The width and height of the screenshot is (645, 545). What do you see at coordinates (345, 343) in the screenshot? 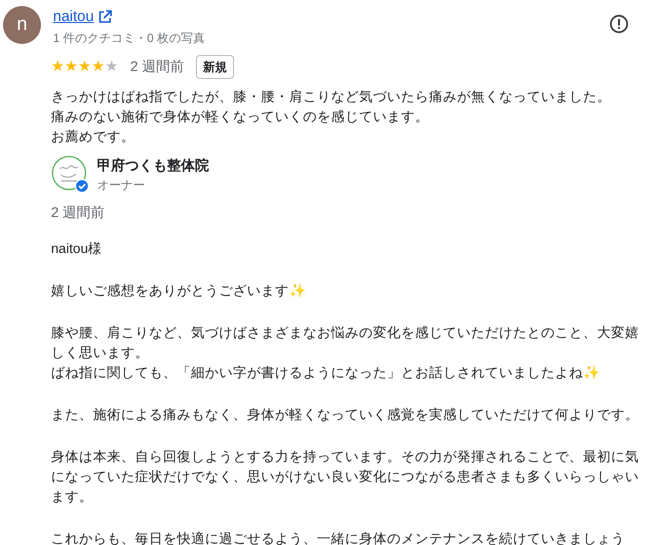
I see `reply-paragraph: 膝や腰、肩こりなど、気づけばさまざまなお悩みの変化を感じていただけたとのこと、大変嬉しく思います。` at bounding box center [345, 343].